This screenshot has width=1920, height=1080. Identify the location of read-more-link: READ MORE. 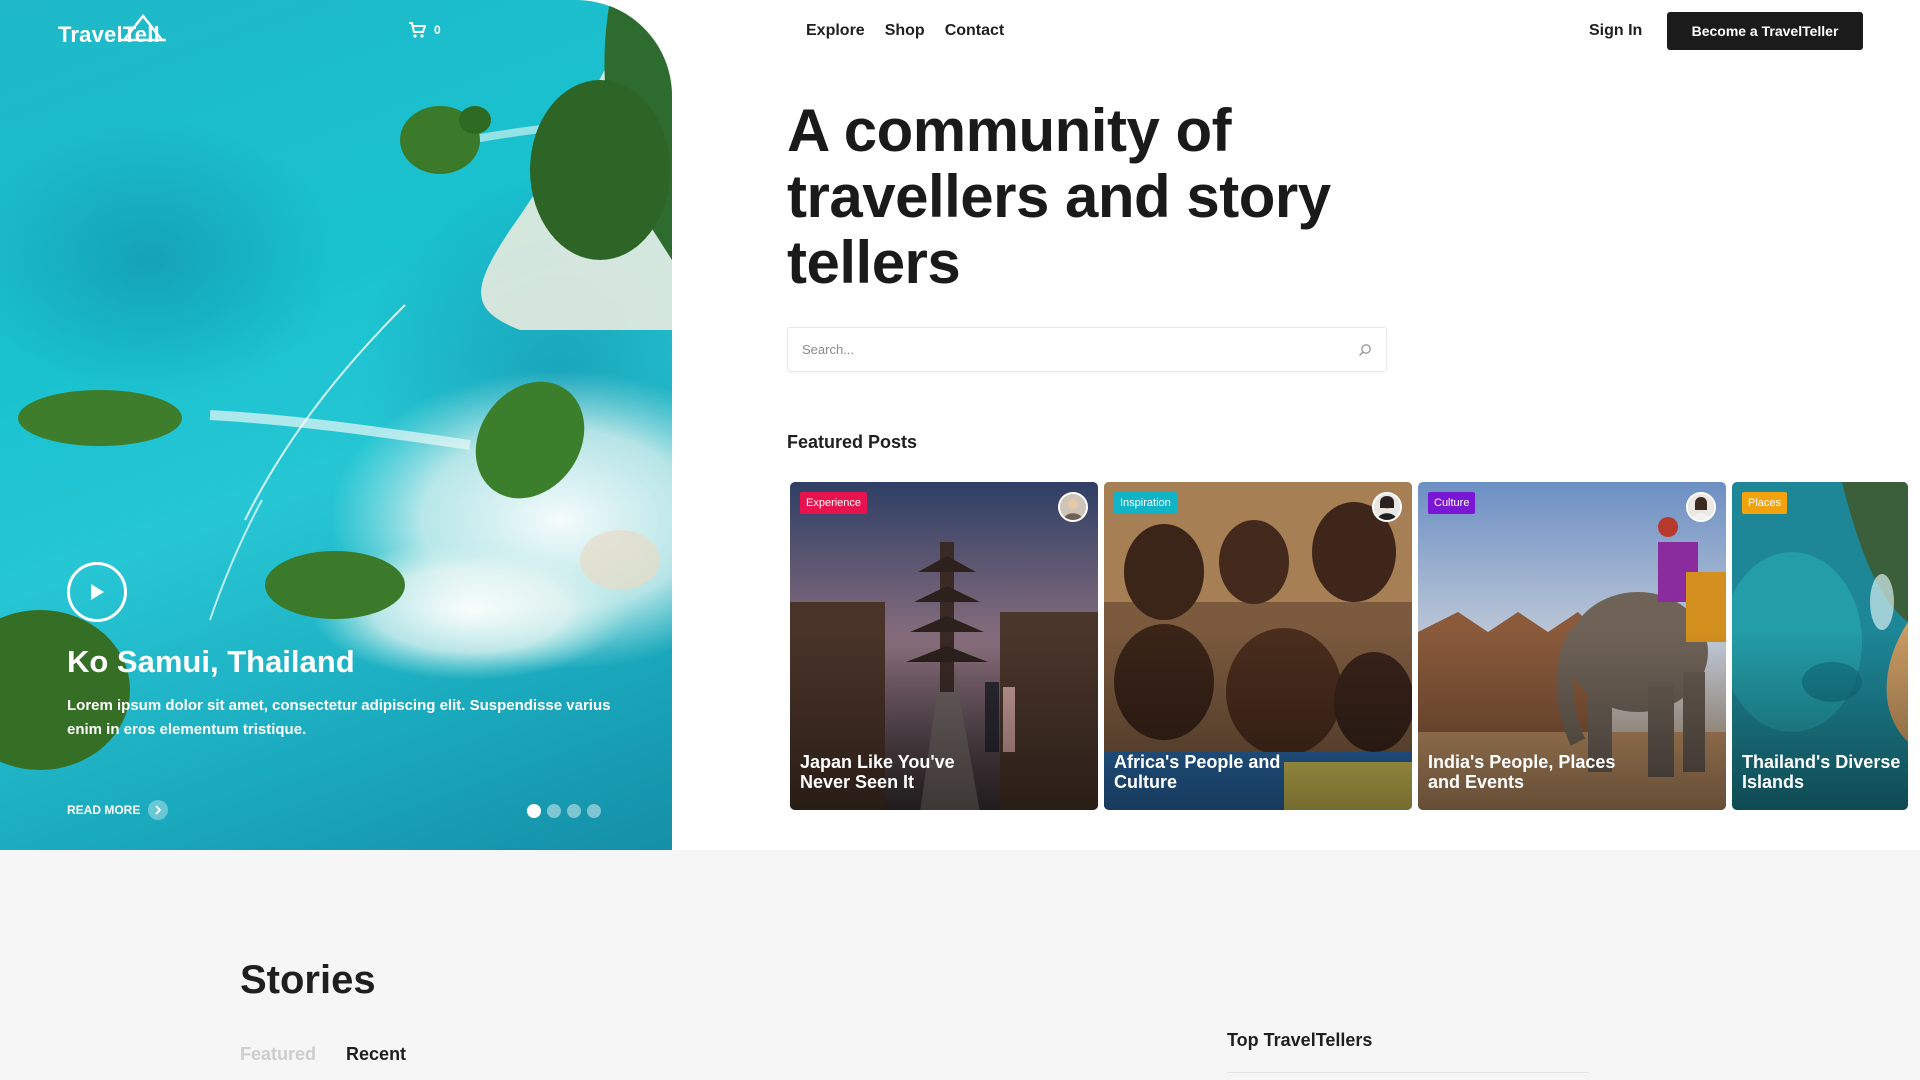
(118, 810).